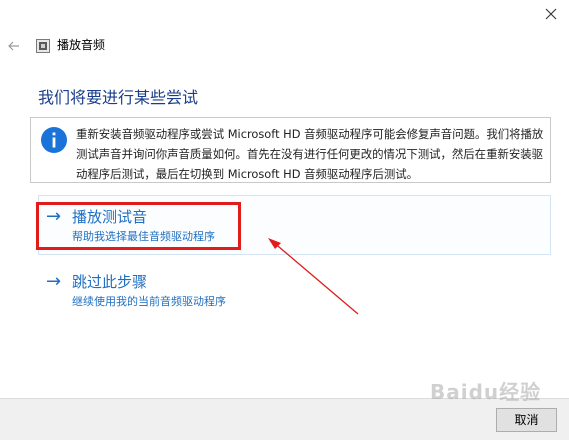  What do you see at coordinates (109, 282) in the screenshot?
I see `skip-step-link: 跳过此步骤` at bounding box center [109, 282].